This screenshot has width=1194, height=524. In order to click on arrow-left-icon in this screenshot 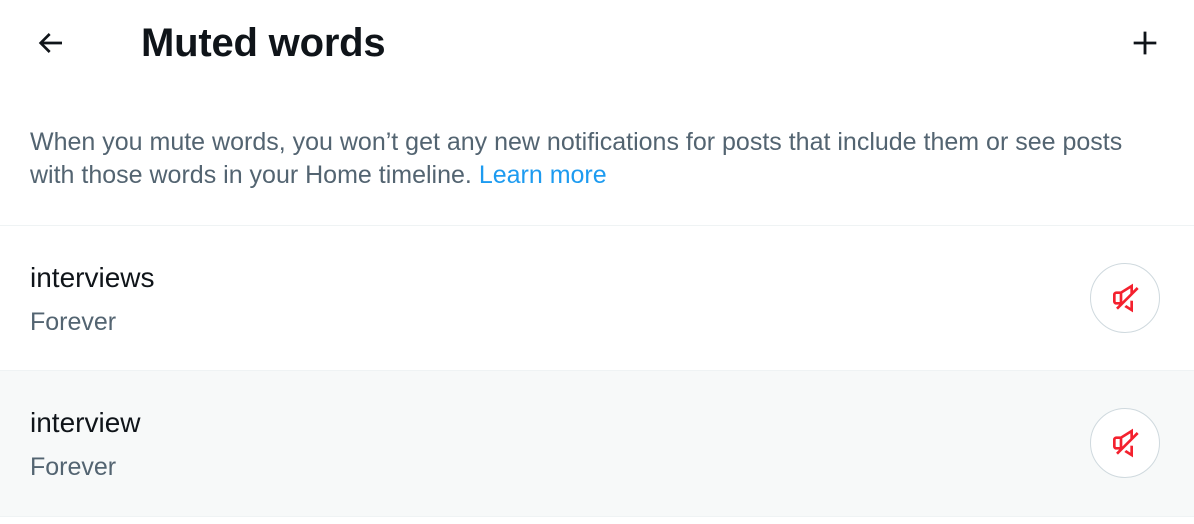, I will do `click(50, 43)`.